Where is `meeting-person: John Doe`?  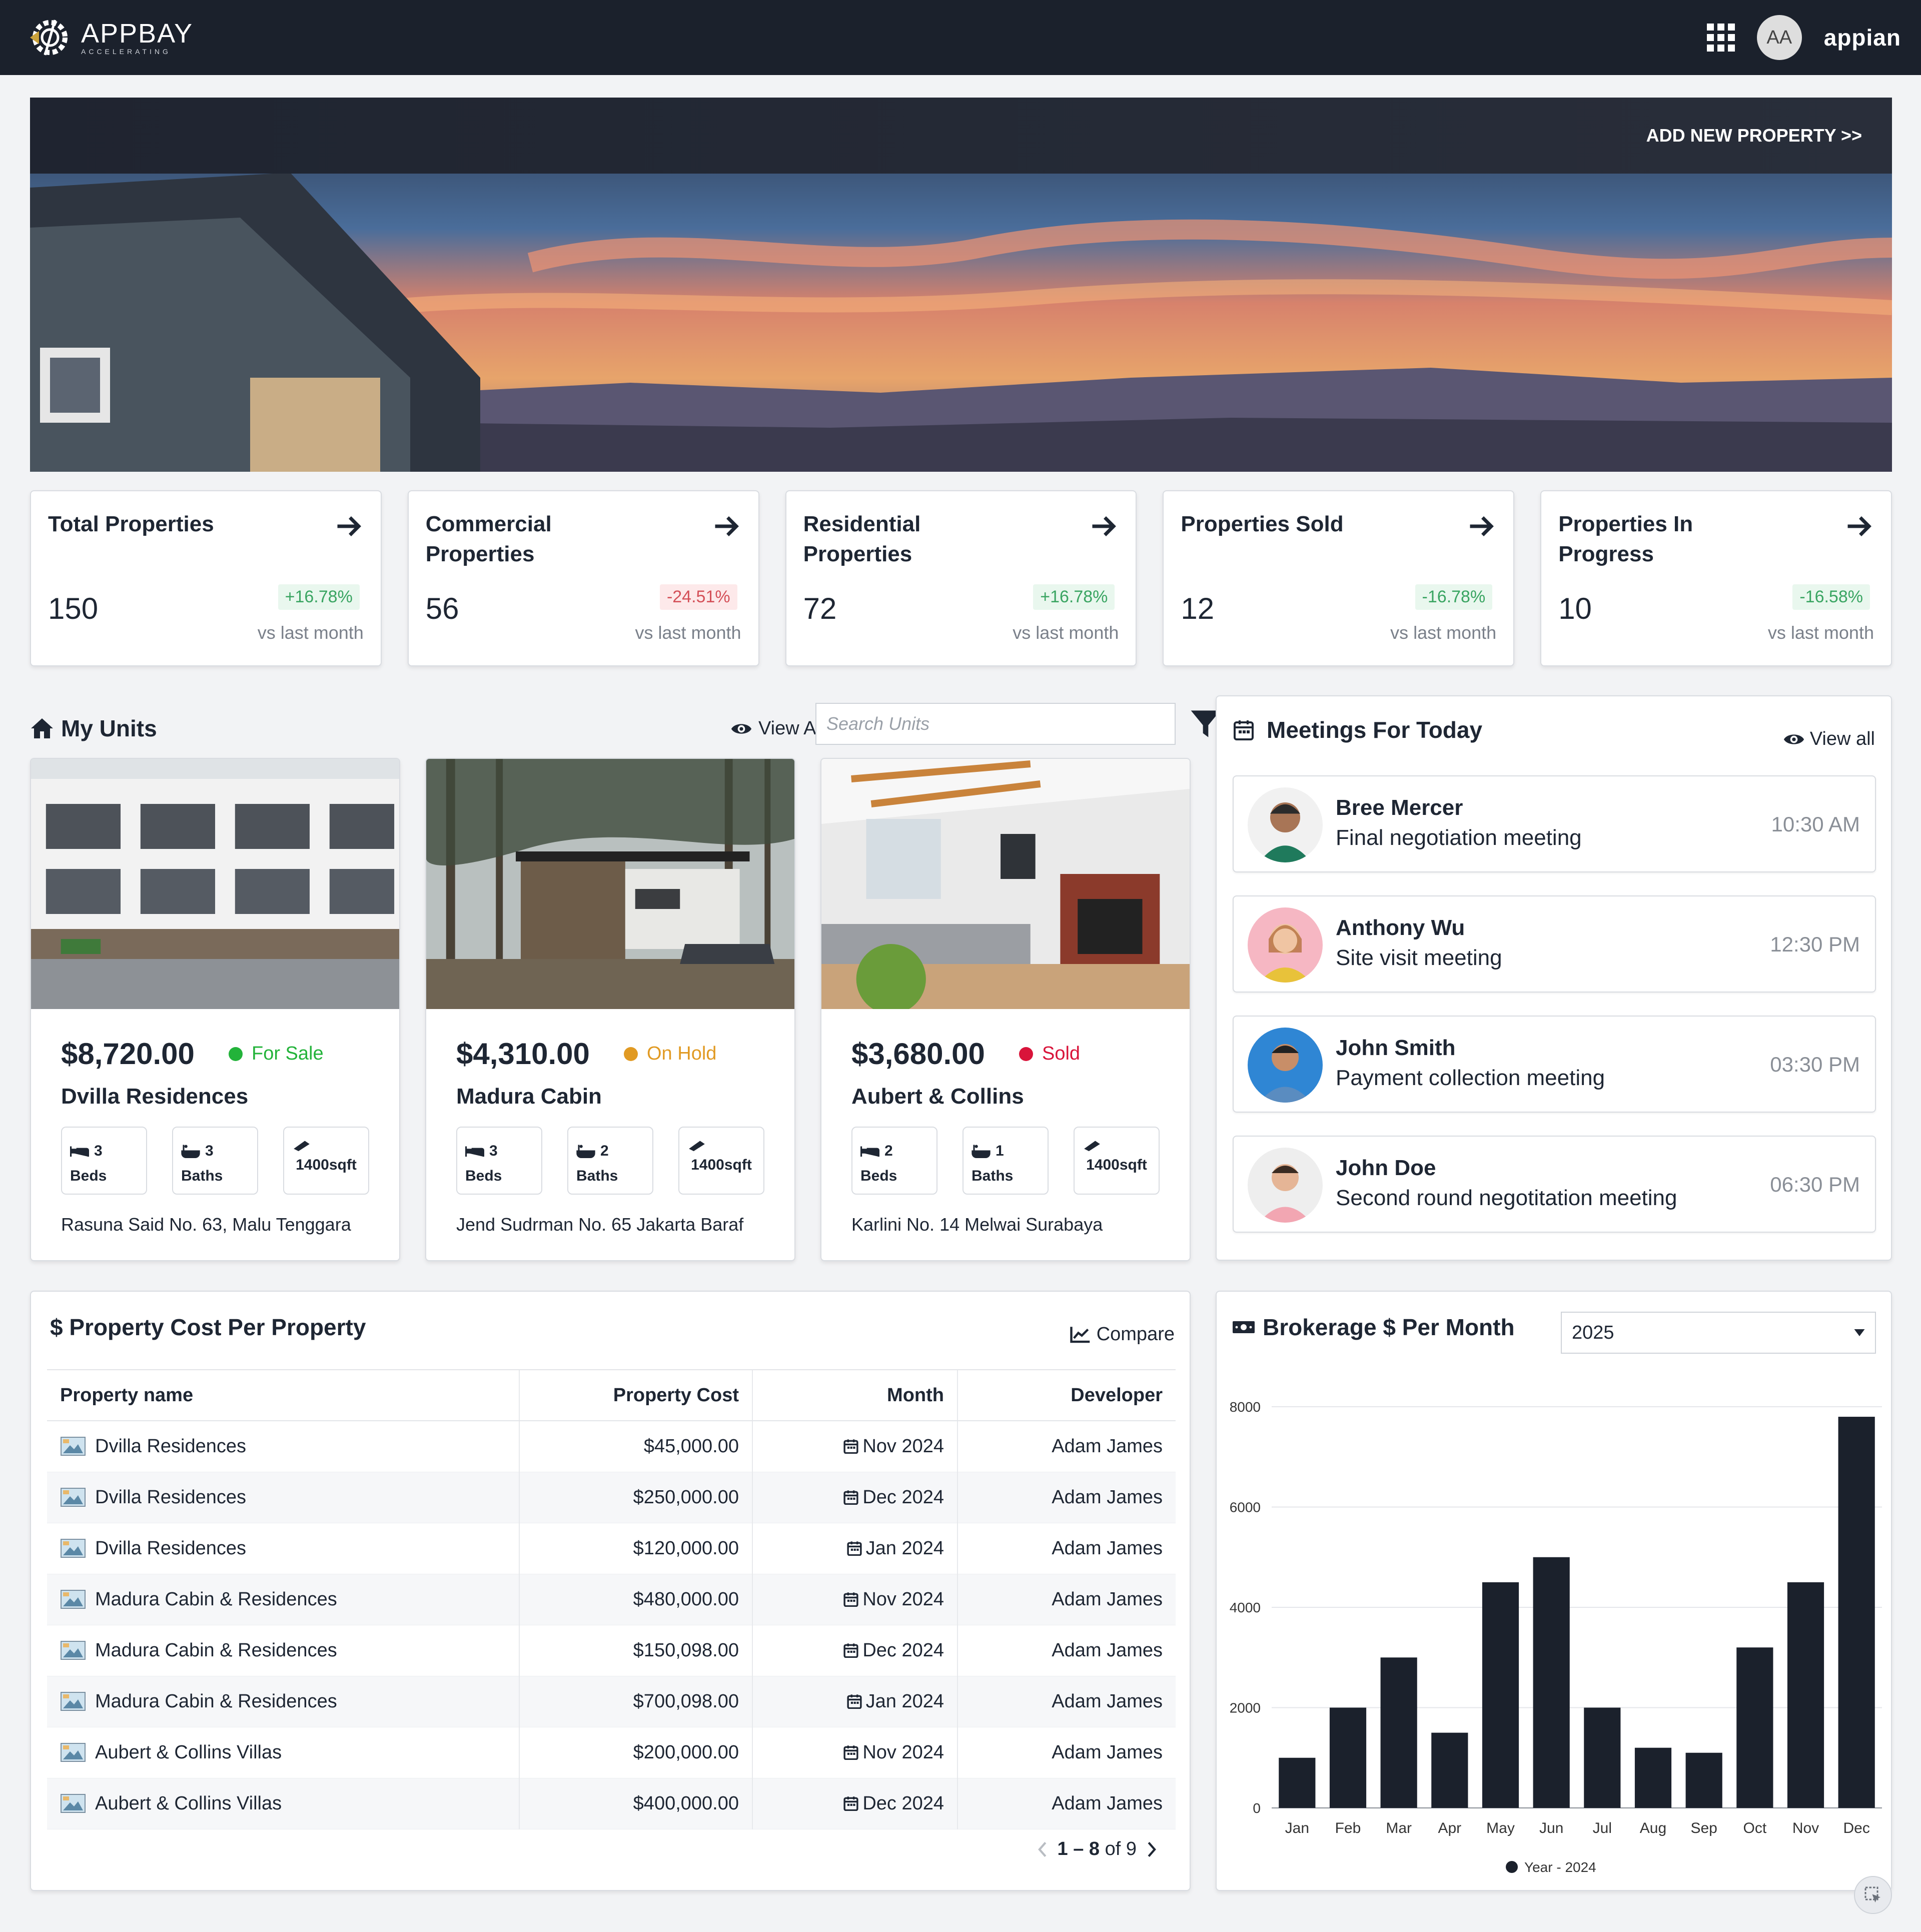
meeting-person: John Doe is located at coordinates (1386, 1168).